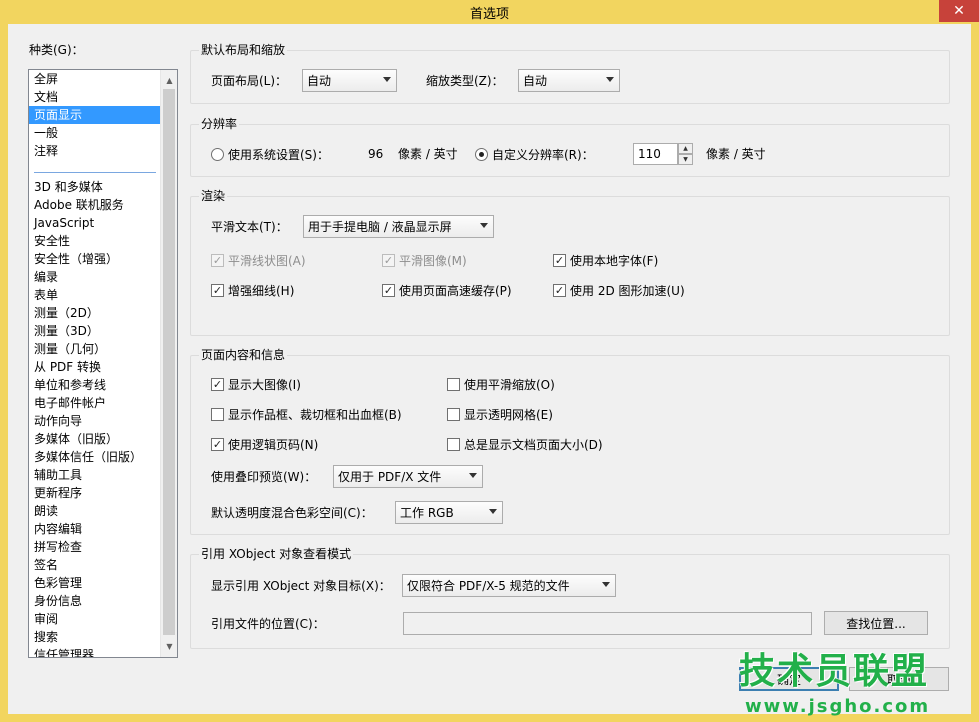 This screenshot has height=722, width=979. Describe the element at coordinates (685, 159) in the screenshot. I see `stepper-down-icon: ▼` at that location.